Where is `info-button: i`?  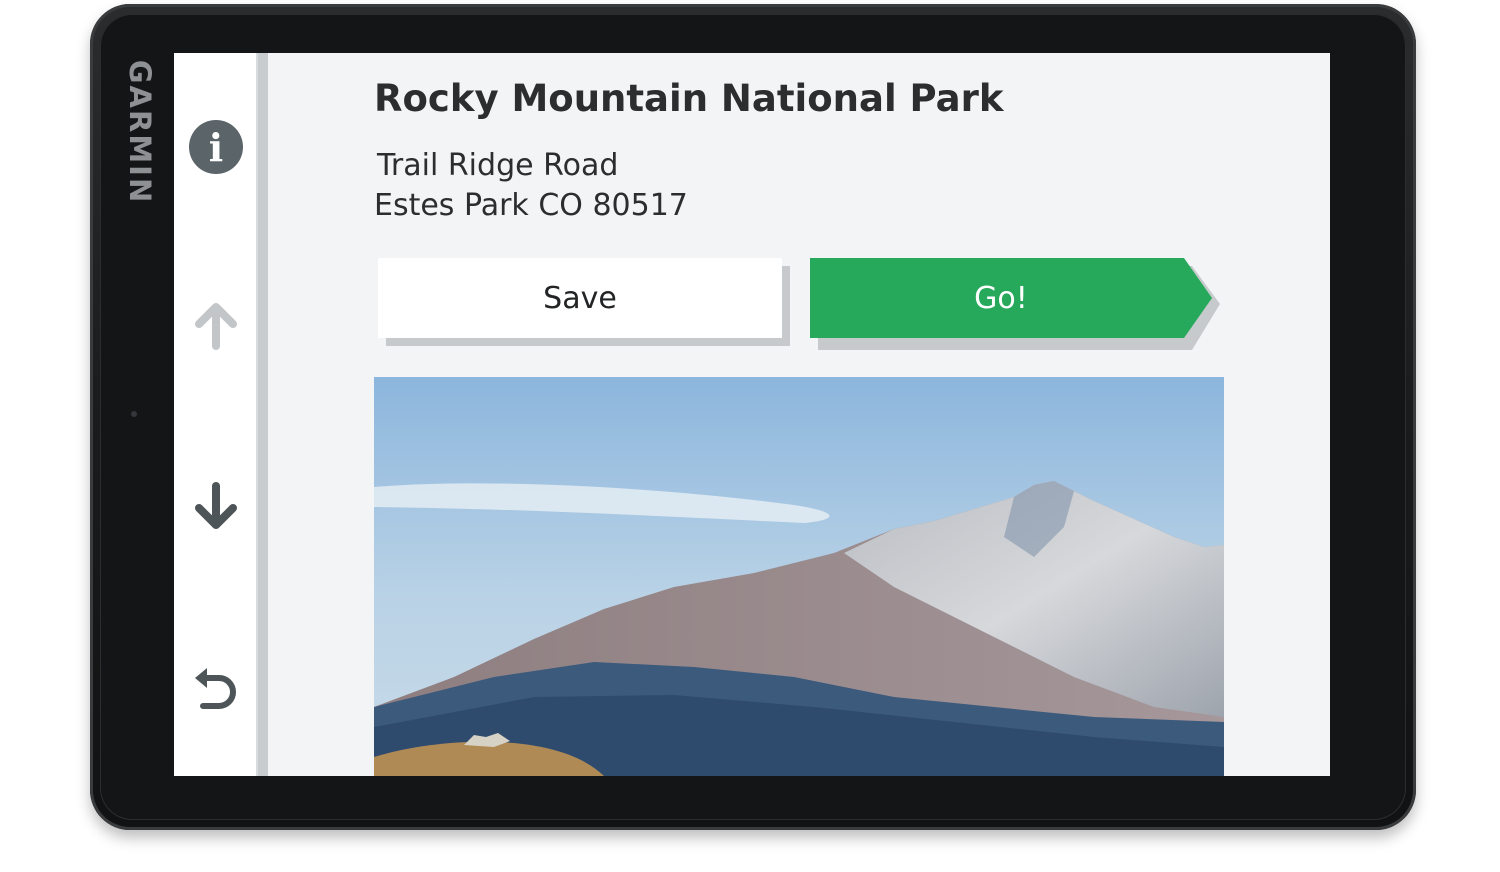 info-button: i is located at coordinates (216, 147).